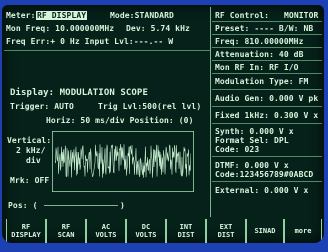  I want to click on graticule-right, so click(193, 161).